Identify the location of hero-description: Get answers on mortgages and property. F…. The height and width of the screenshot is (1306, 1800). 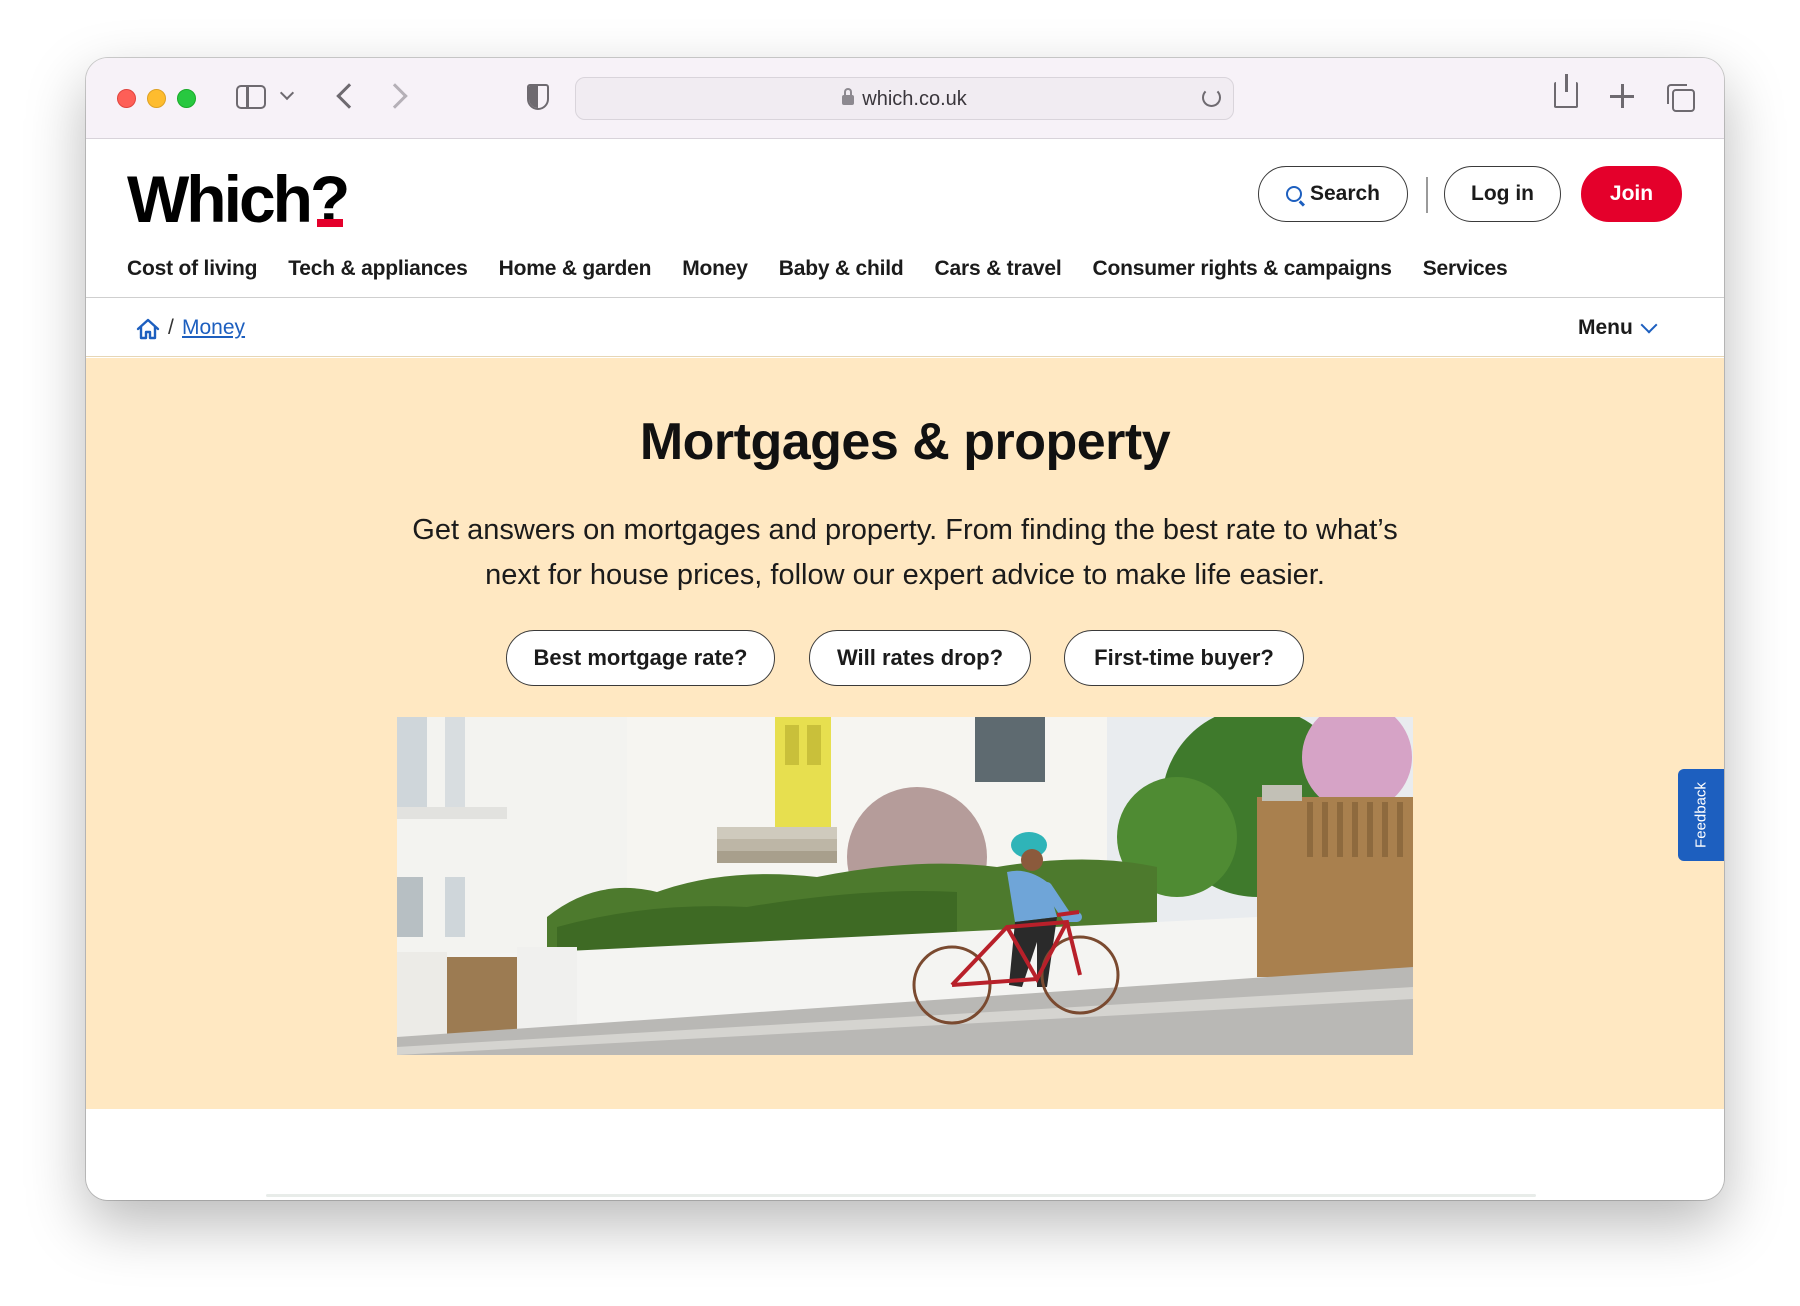
(905, 552).